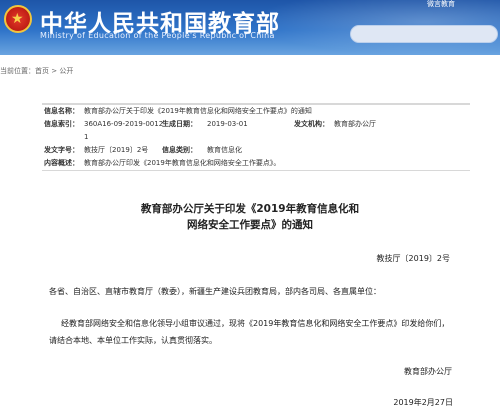  What do you see at coordinates (17, 71) in the screenshot?
I see `breadcrumb-prefix: 当前位置：` at bounding box center [17, 71].